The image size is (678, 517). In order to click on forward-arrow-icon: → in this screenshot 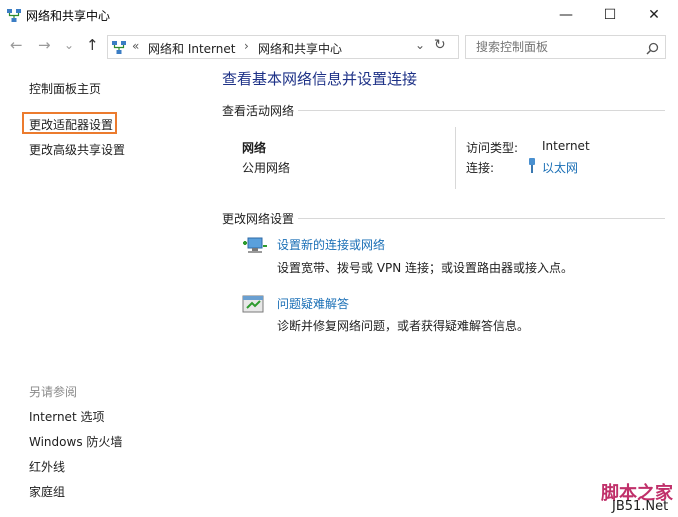, I will do `click(44, 45)`.